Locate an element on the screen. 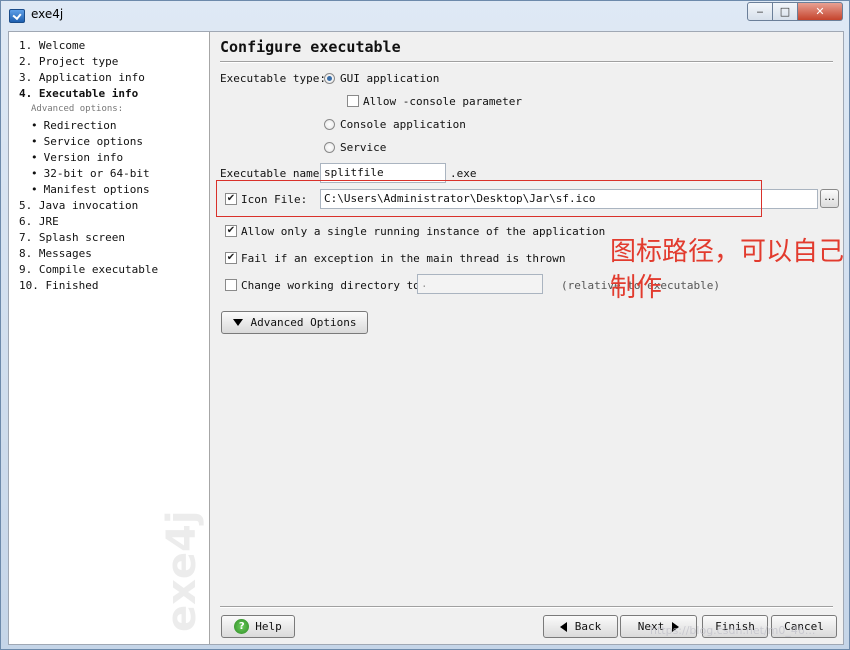  chevron-down-icon is located at coordinates (237, 322).